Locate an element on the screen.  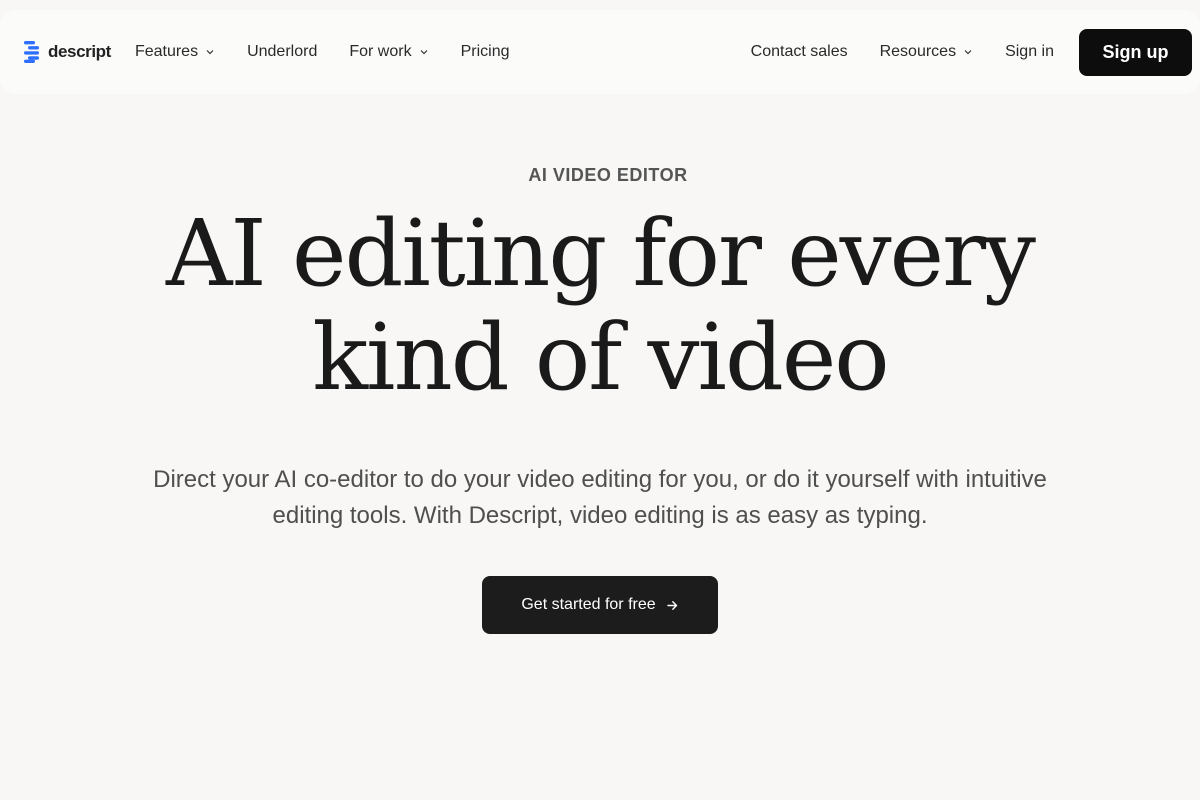
get-started-button: Get started for free is located at coordinates (600, 605).